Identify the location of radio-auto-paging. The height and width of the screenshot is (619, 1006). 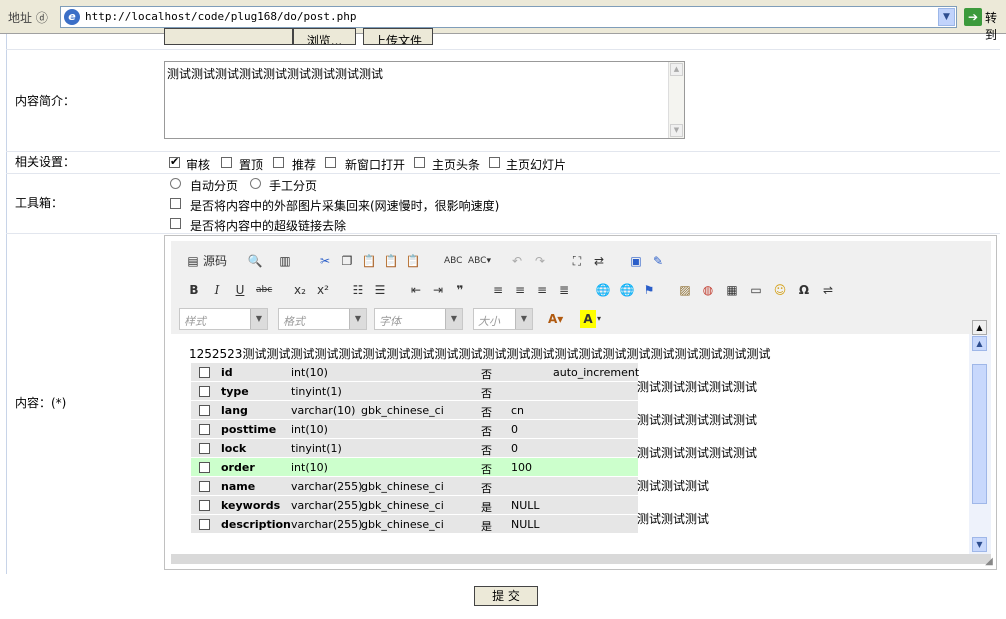
(175, 183).